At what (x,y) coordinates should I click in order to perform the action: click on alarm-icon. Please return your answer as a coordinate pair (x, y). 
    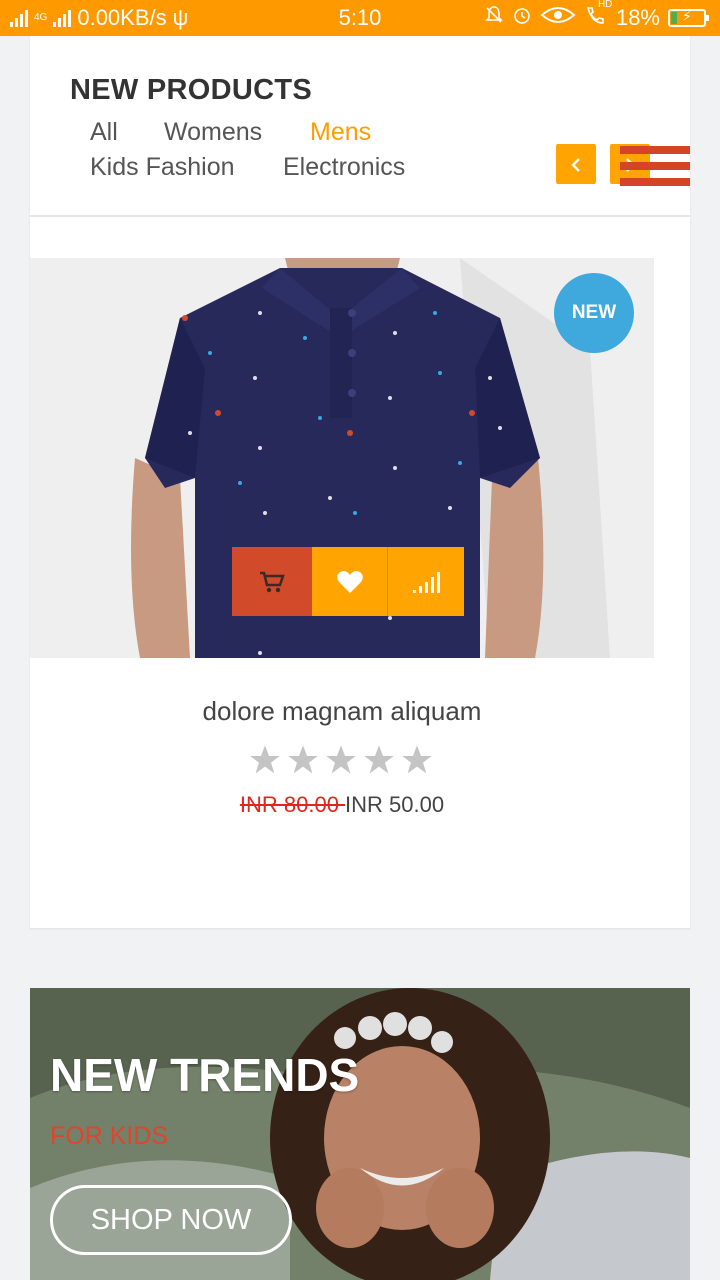
    Looking at the image, I should click on (522, 18).